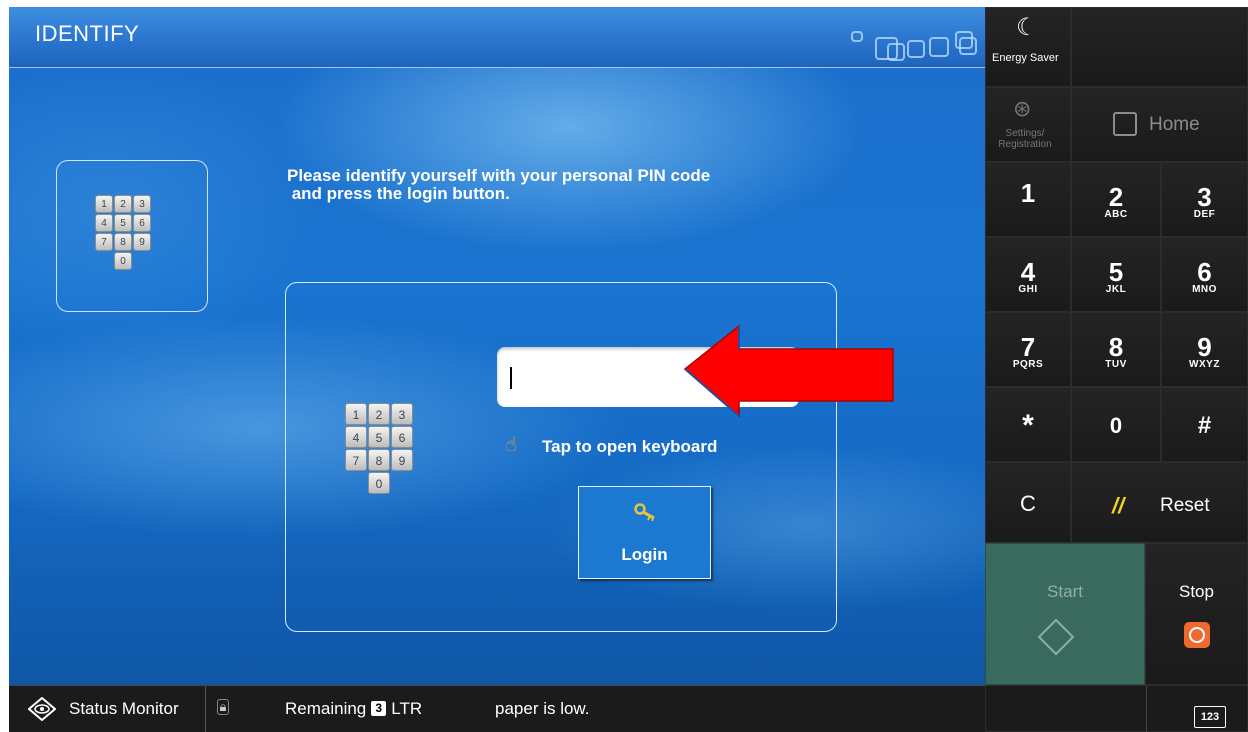 This screenshot has width=1248, height=732. Describe the element at coordinates (1116, 349) in the screenshot. I see `key-8: 8 TUV` at that location.